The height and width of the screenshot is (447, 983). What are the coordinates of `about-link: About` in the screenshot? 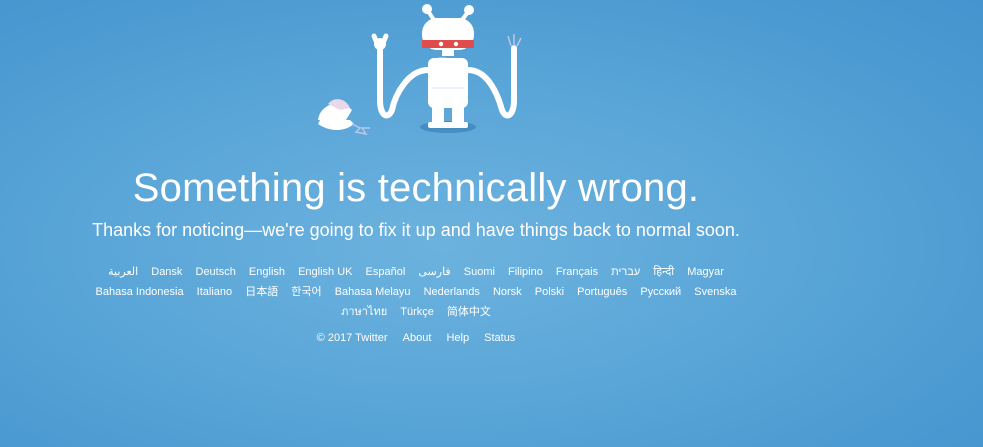 It's located at (417, 338).